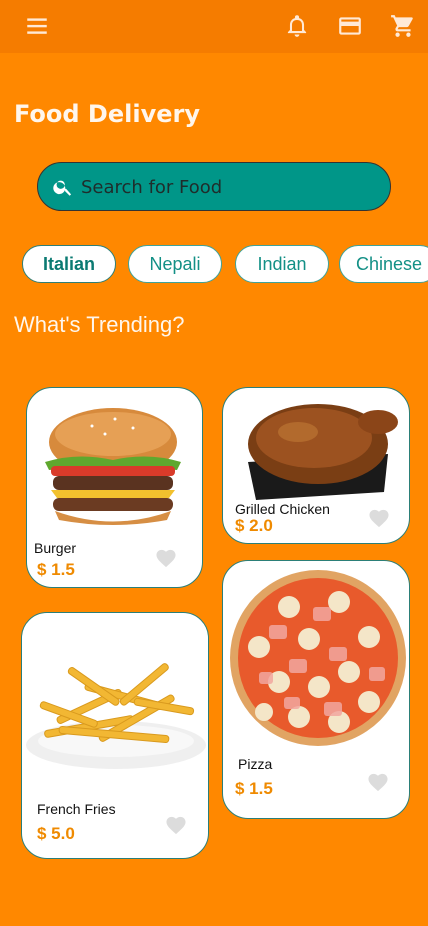 The width and height of the screenshot is (428, 926). I want to click on food-card-pizza: Pizza $ 1.5, so click(316, 689).